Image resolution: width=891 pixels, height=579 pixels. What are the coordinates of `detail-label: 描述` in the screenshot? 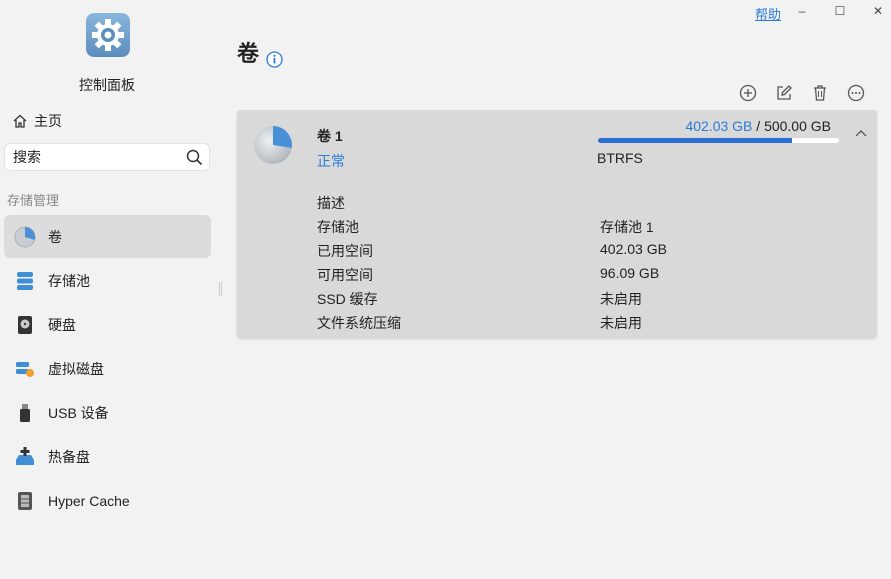 It's located at (331, 203).